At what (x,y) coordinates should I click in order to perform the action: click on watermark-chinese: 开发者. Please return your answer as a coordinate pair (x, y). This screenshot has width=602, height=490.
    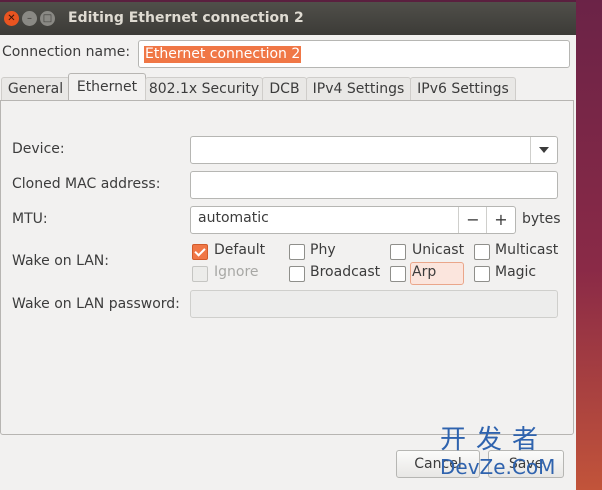
    Looking at the image, I should click on (494, 440).